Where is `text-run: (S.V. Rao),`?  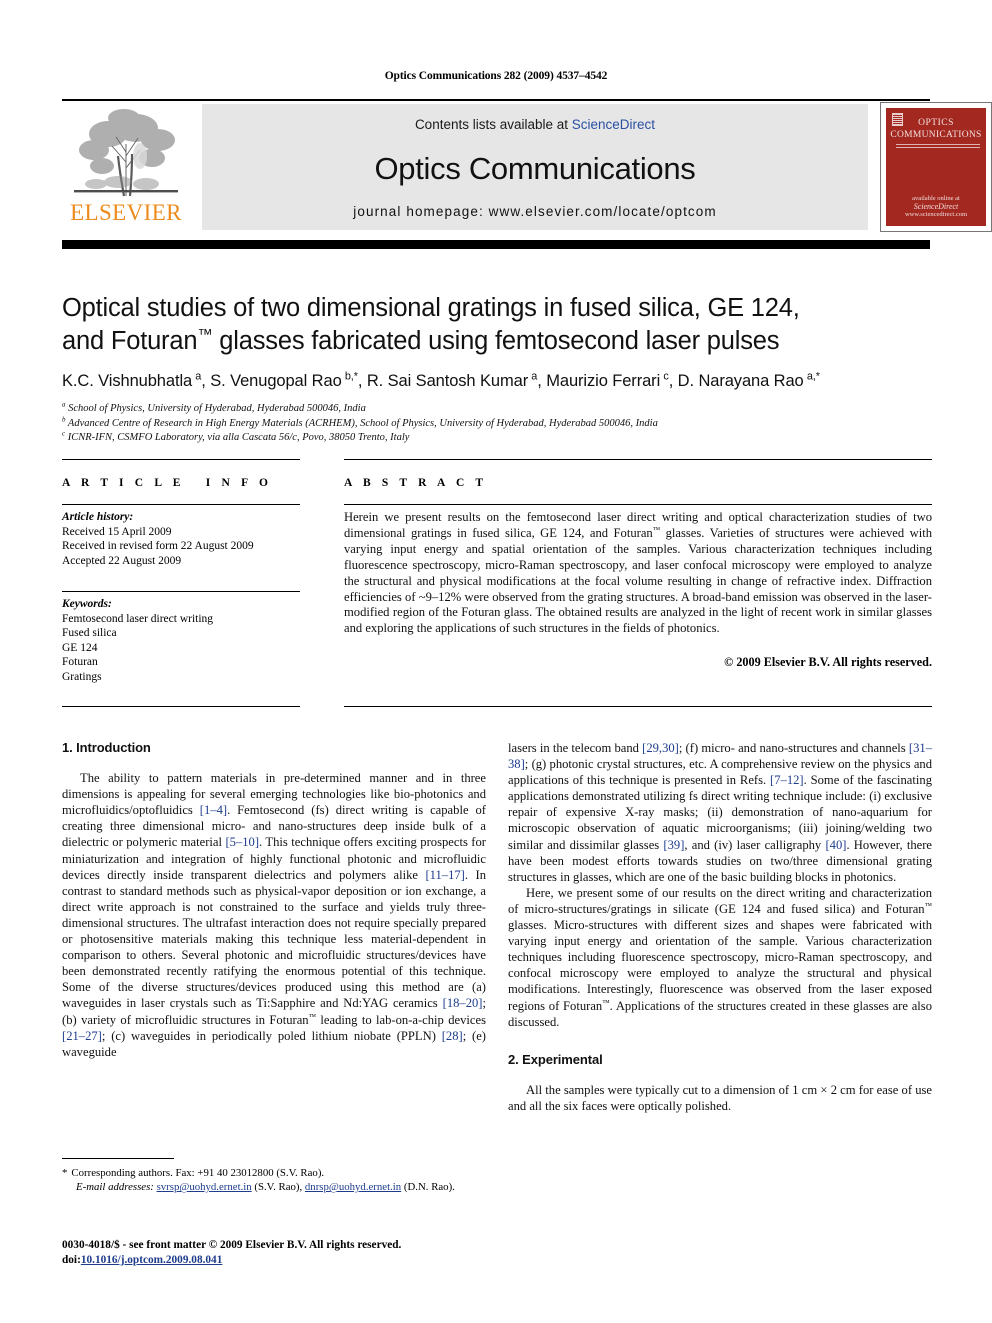 text-run: (S.V. Rao), is located at coordinates (278, 1187).